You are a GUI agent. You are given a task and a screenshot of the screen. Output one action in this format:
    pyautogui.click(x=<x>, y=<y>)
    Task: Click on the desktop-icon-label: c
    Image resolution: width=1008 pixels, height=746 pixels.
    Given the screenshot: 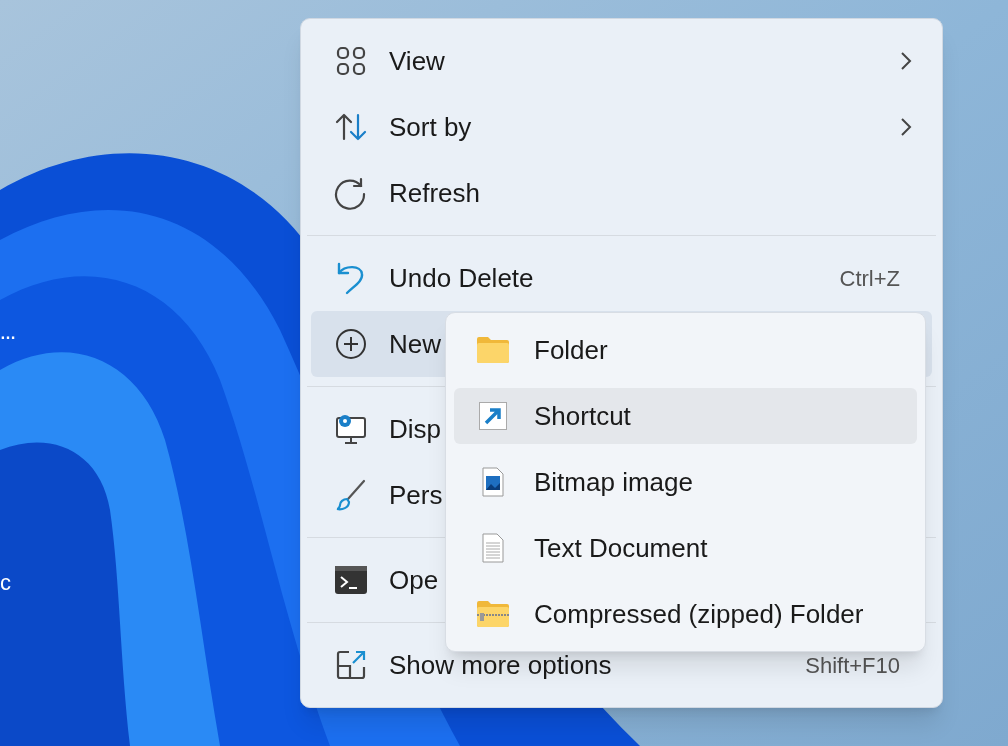 What is the action you would take?
    pyautogui.click(x=5, y=583)
    